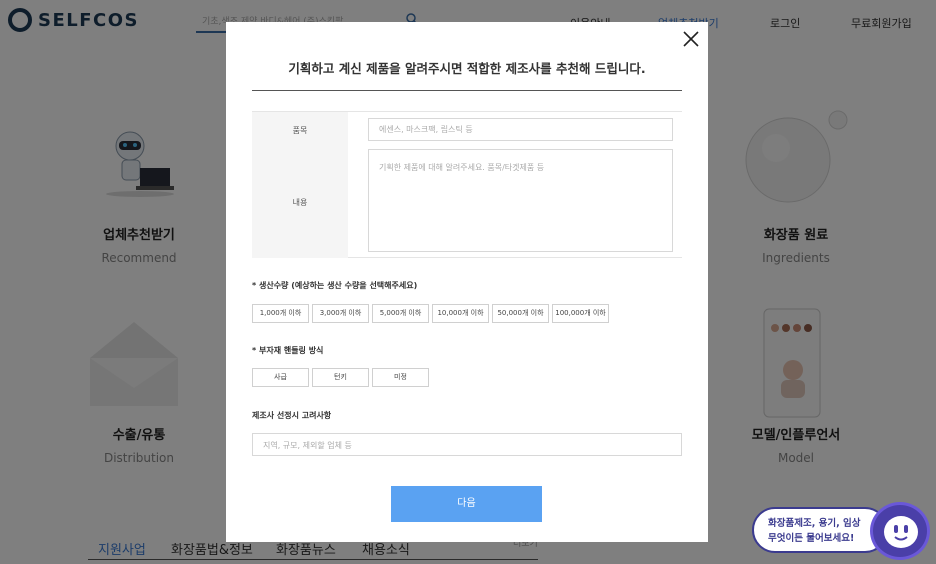 The width and height of the screenshot is (936, 564). What do you see at coordinates (307, 445) in the screenshot?
I see `consider-placeholder: 지역, 규모, 제외할 업체 등` at bounding box center [307, 445].